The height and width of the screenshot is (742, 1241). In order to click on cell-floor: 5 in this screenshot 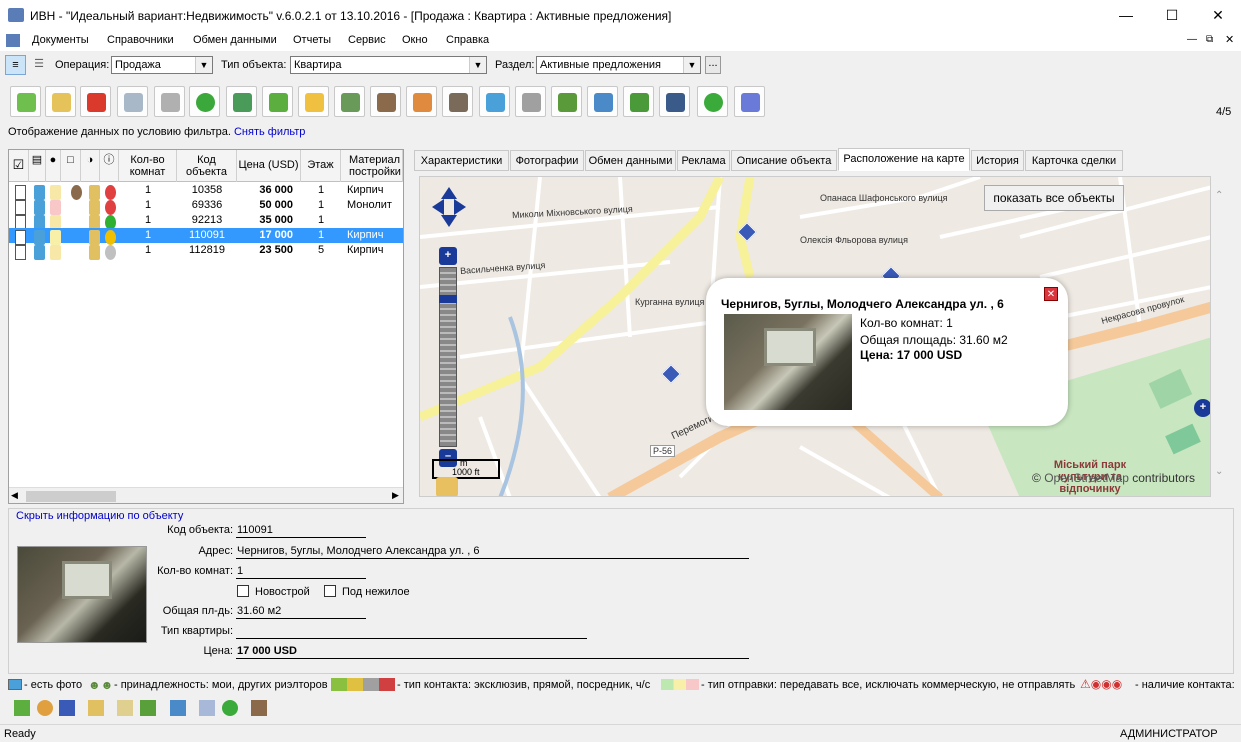, I will do `click(321, 250)`.